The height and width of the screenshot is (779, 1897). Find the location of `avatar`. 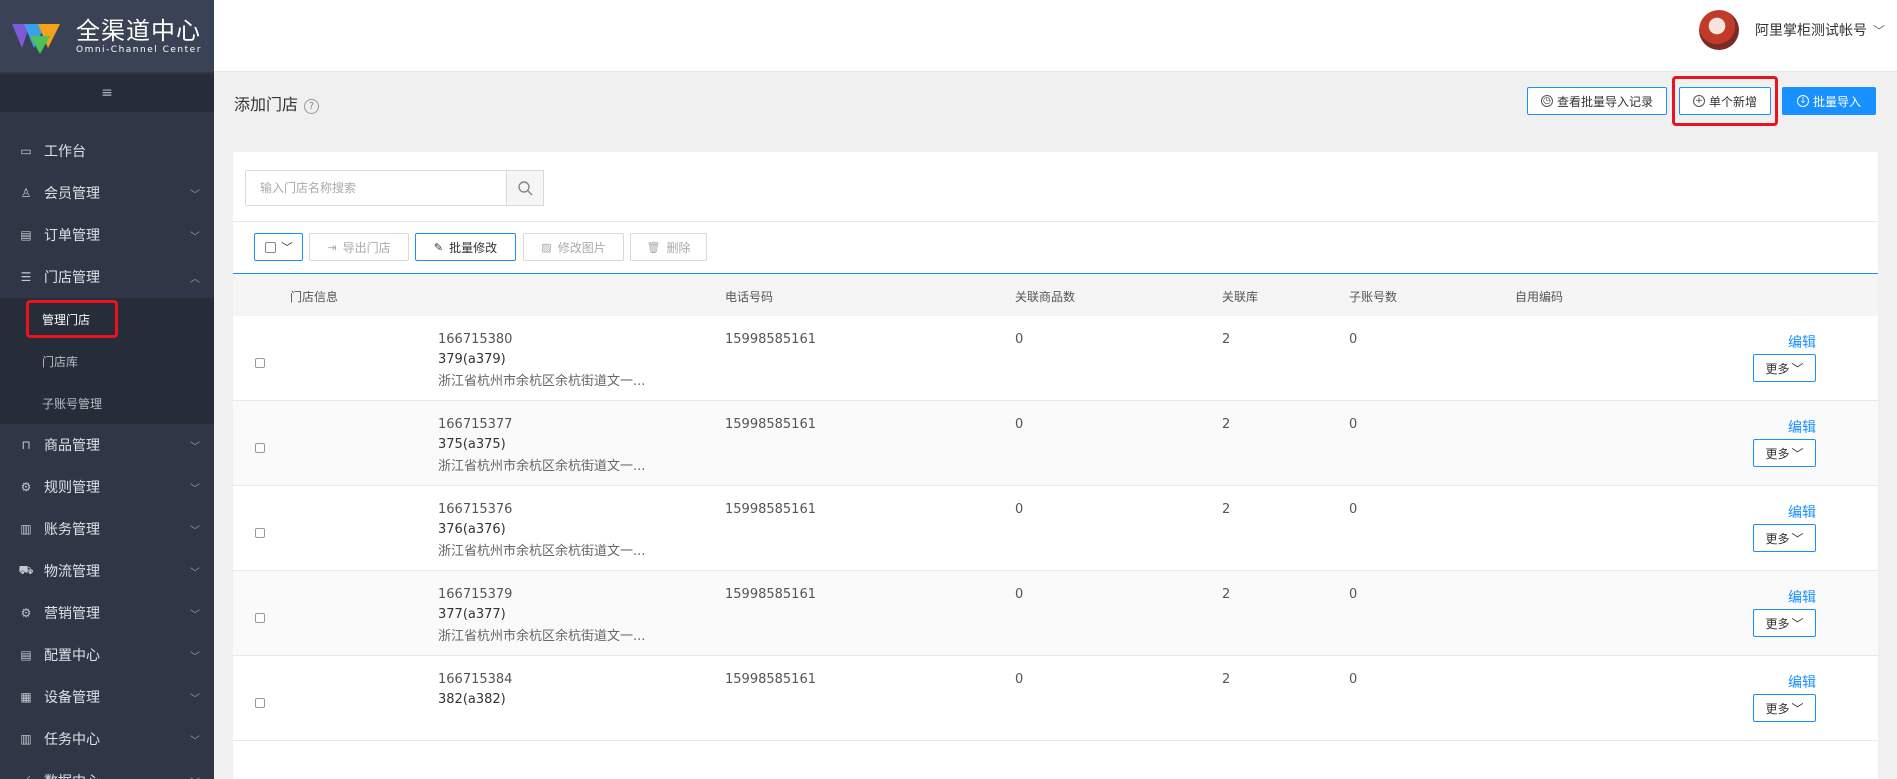

avatar is located at coordinates (1718, 30).